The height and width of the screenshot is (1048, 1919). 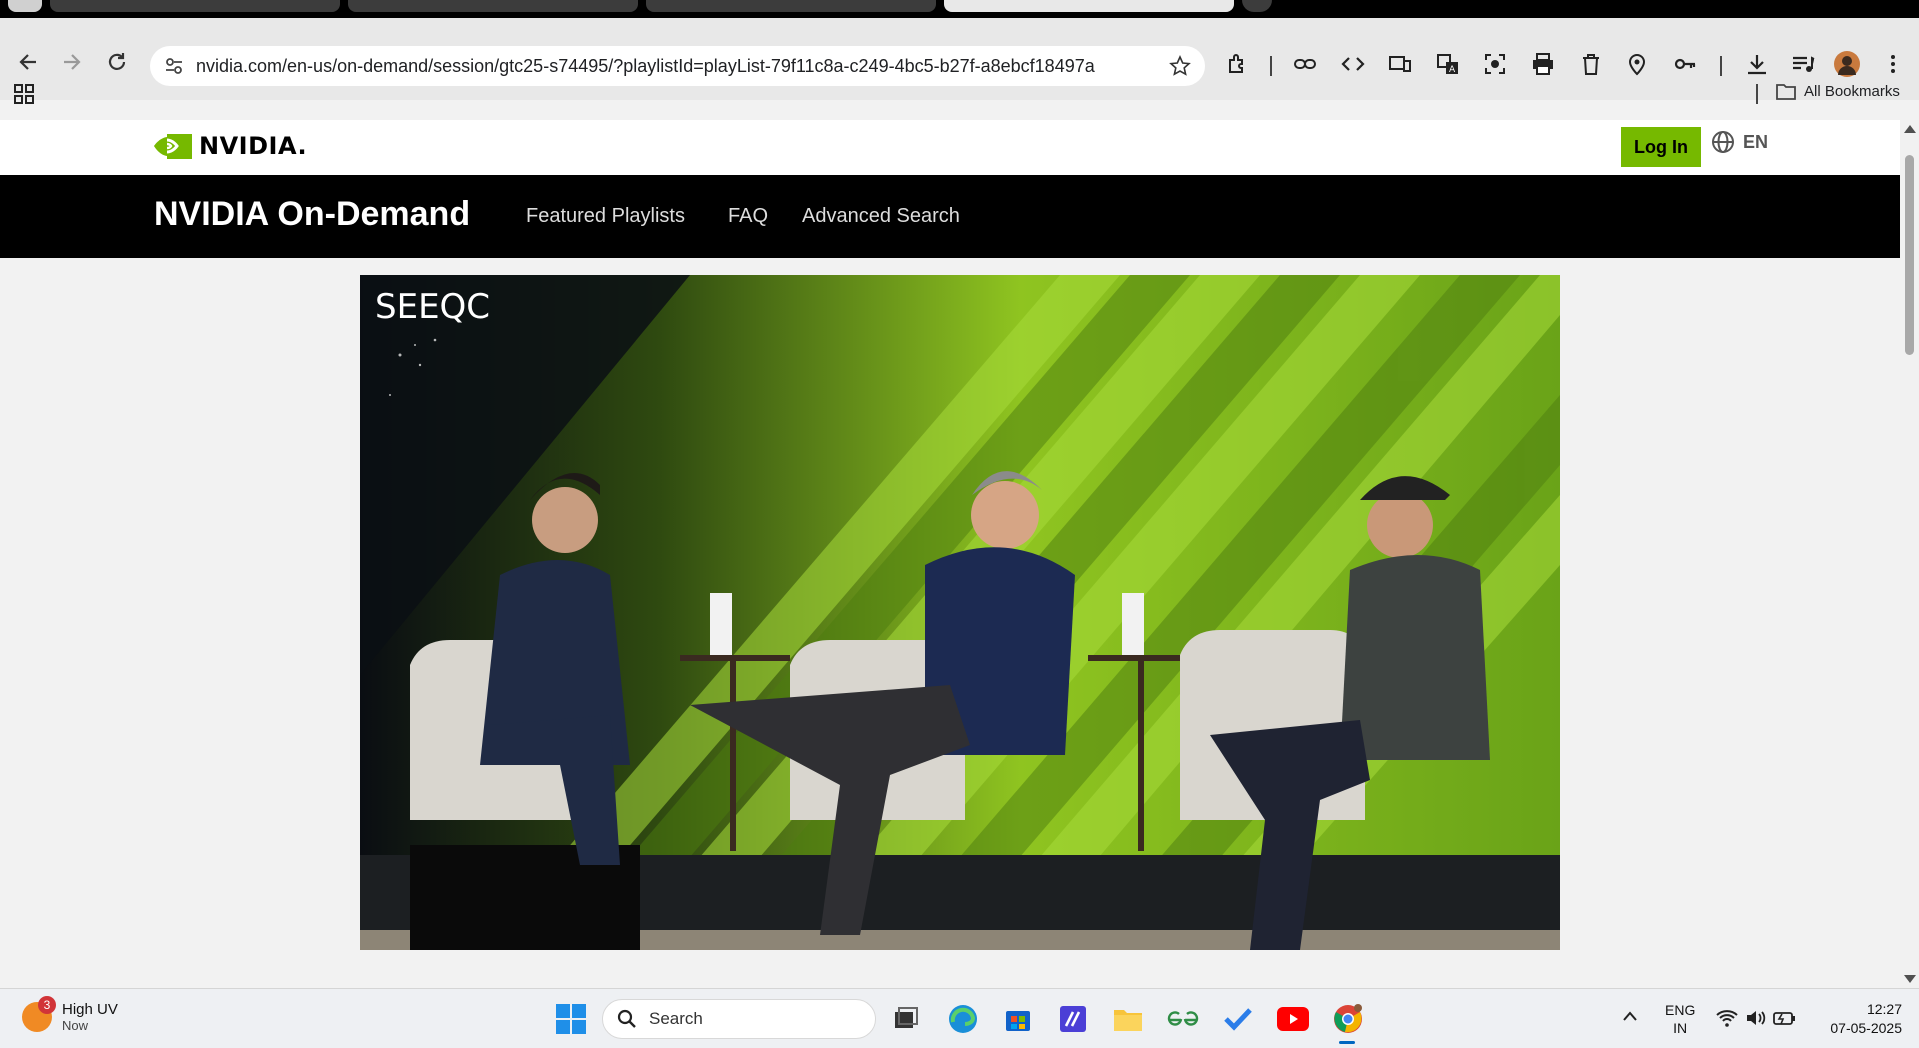 I want to click on volume-icon, so click(x=1756, y=1019).